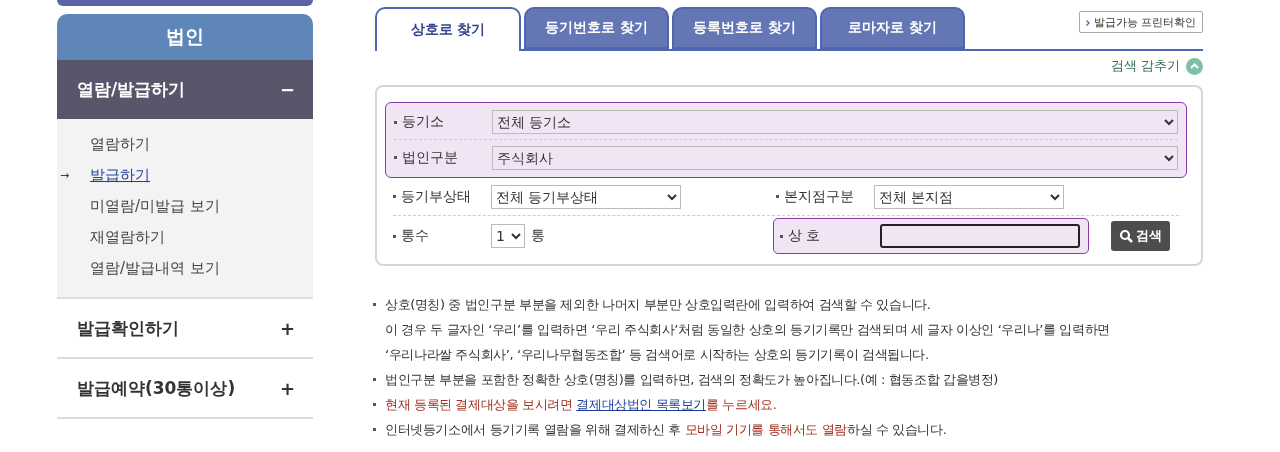 This screenshot has height=452, width=1280. Describe the element at coordinates (1140, 236) in the screenshot. I see `search-button: 검색` at that location.